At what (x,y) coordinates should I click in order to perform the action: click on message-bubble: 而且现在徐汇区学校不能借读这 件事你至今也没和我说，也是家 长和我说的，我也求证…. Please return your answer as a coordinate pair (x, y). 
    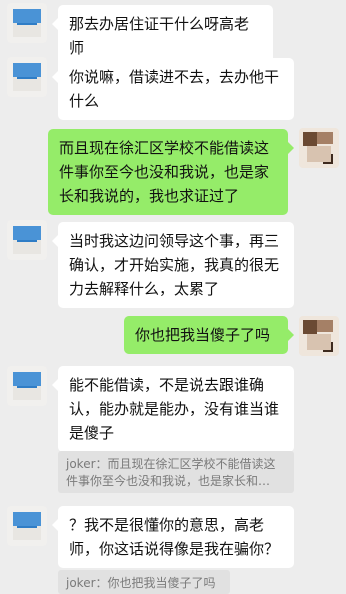
    Looking at the image, I should click on (171, 172).